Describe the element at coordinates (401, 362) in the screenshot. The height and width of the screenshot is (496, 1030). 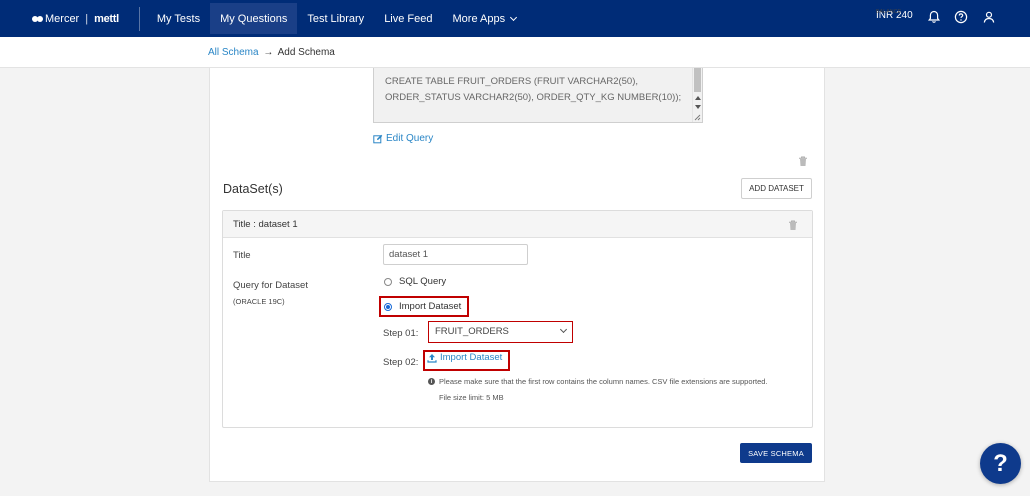
I see `step-02-label: Step 02:` at that location.